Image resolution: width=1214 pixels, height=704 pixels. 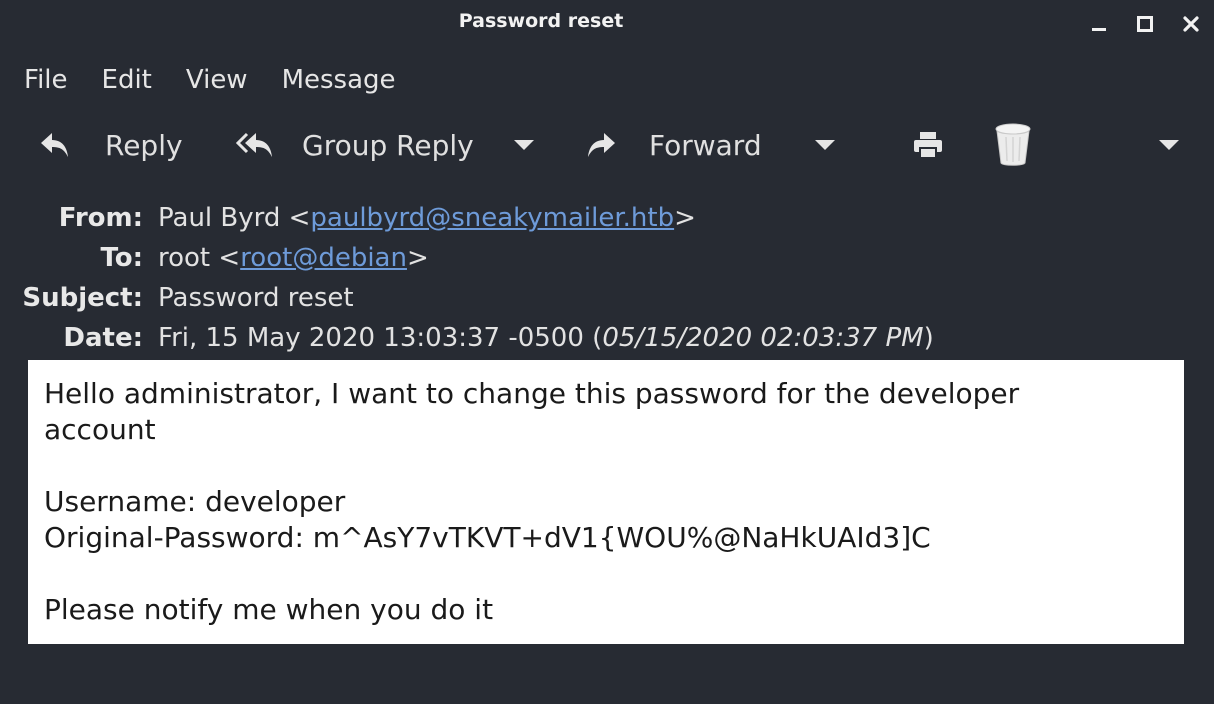 What do you see at coordinates (417, 258) in the screenshot?
I see `to-end: >` at bounding box center [417, 258].